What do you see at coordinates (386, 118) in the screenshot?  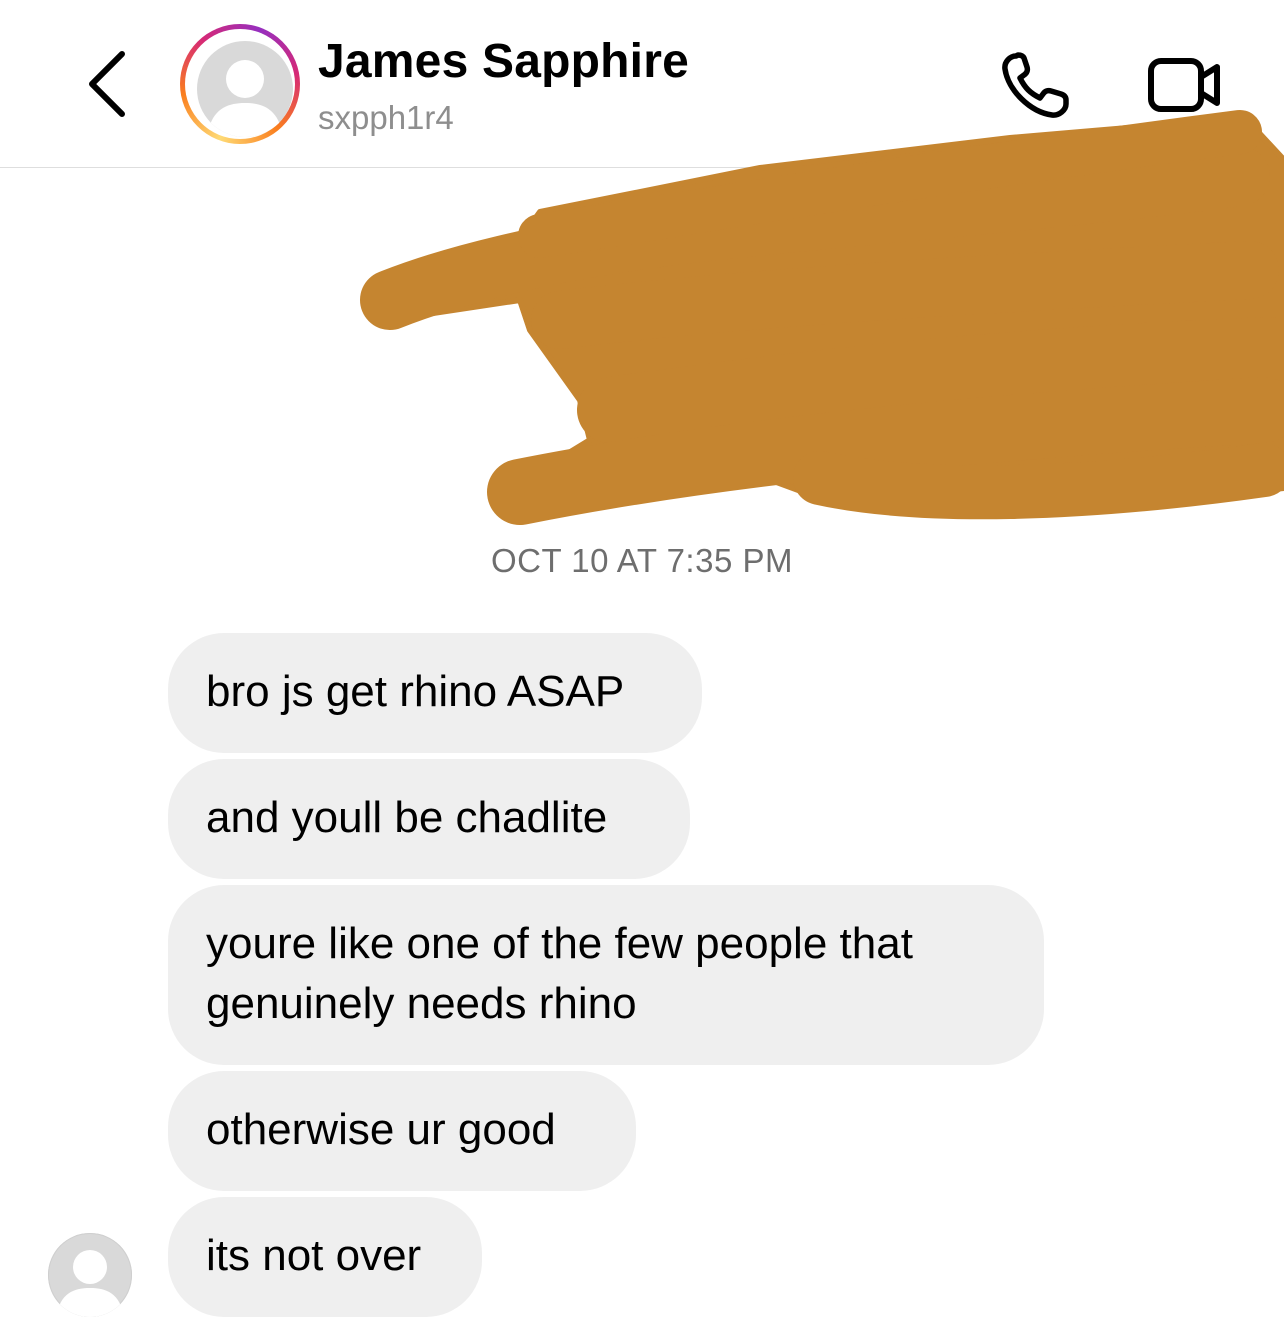 I see `contact-username: sxpph1r4` at bounding box center [386, 118].